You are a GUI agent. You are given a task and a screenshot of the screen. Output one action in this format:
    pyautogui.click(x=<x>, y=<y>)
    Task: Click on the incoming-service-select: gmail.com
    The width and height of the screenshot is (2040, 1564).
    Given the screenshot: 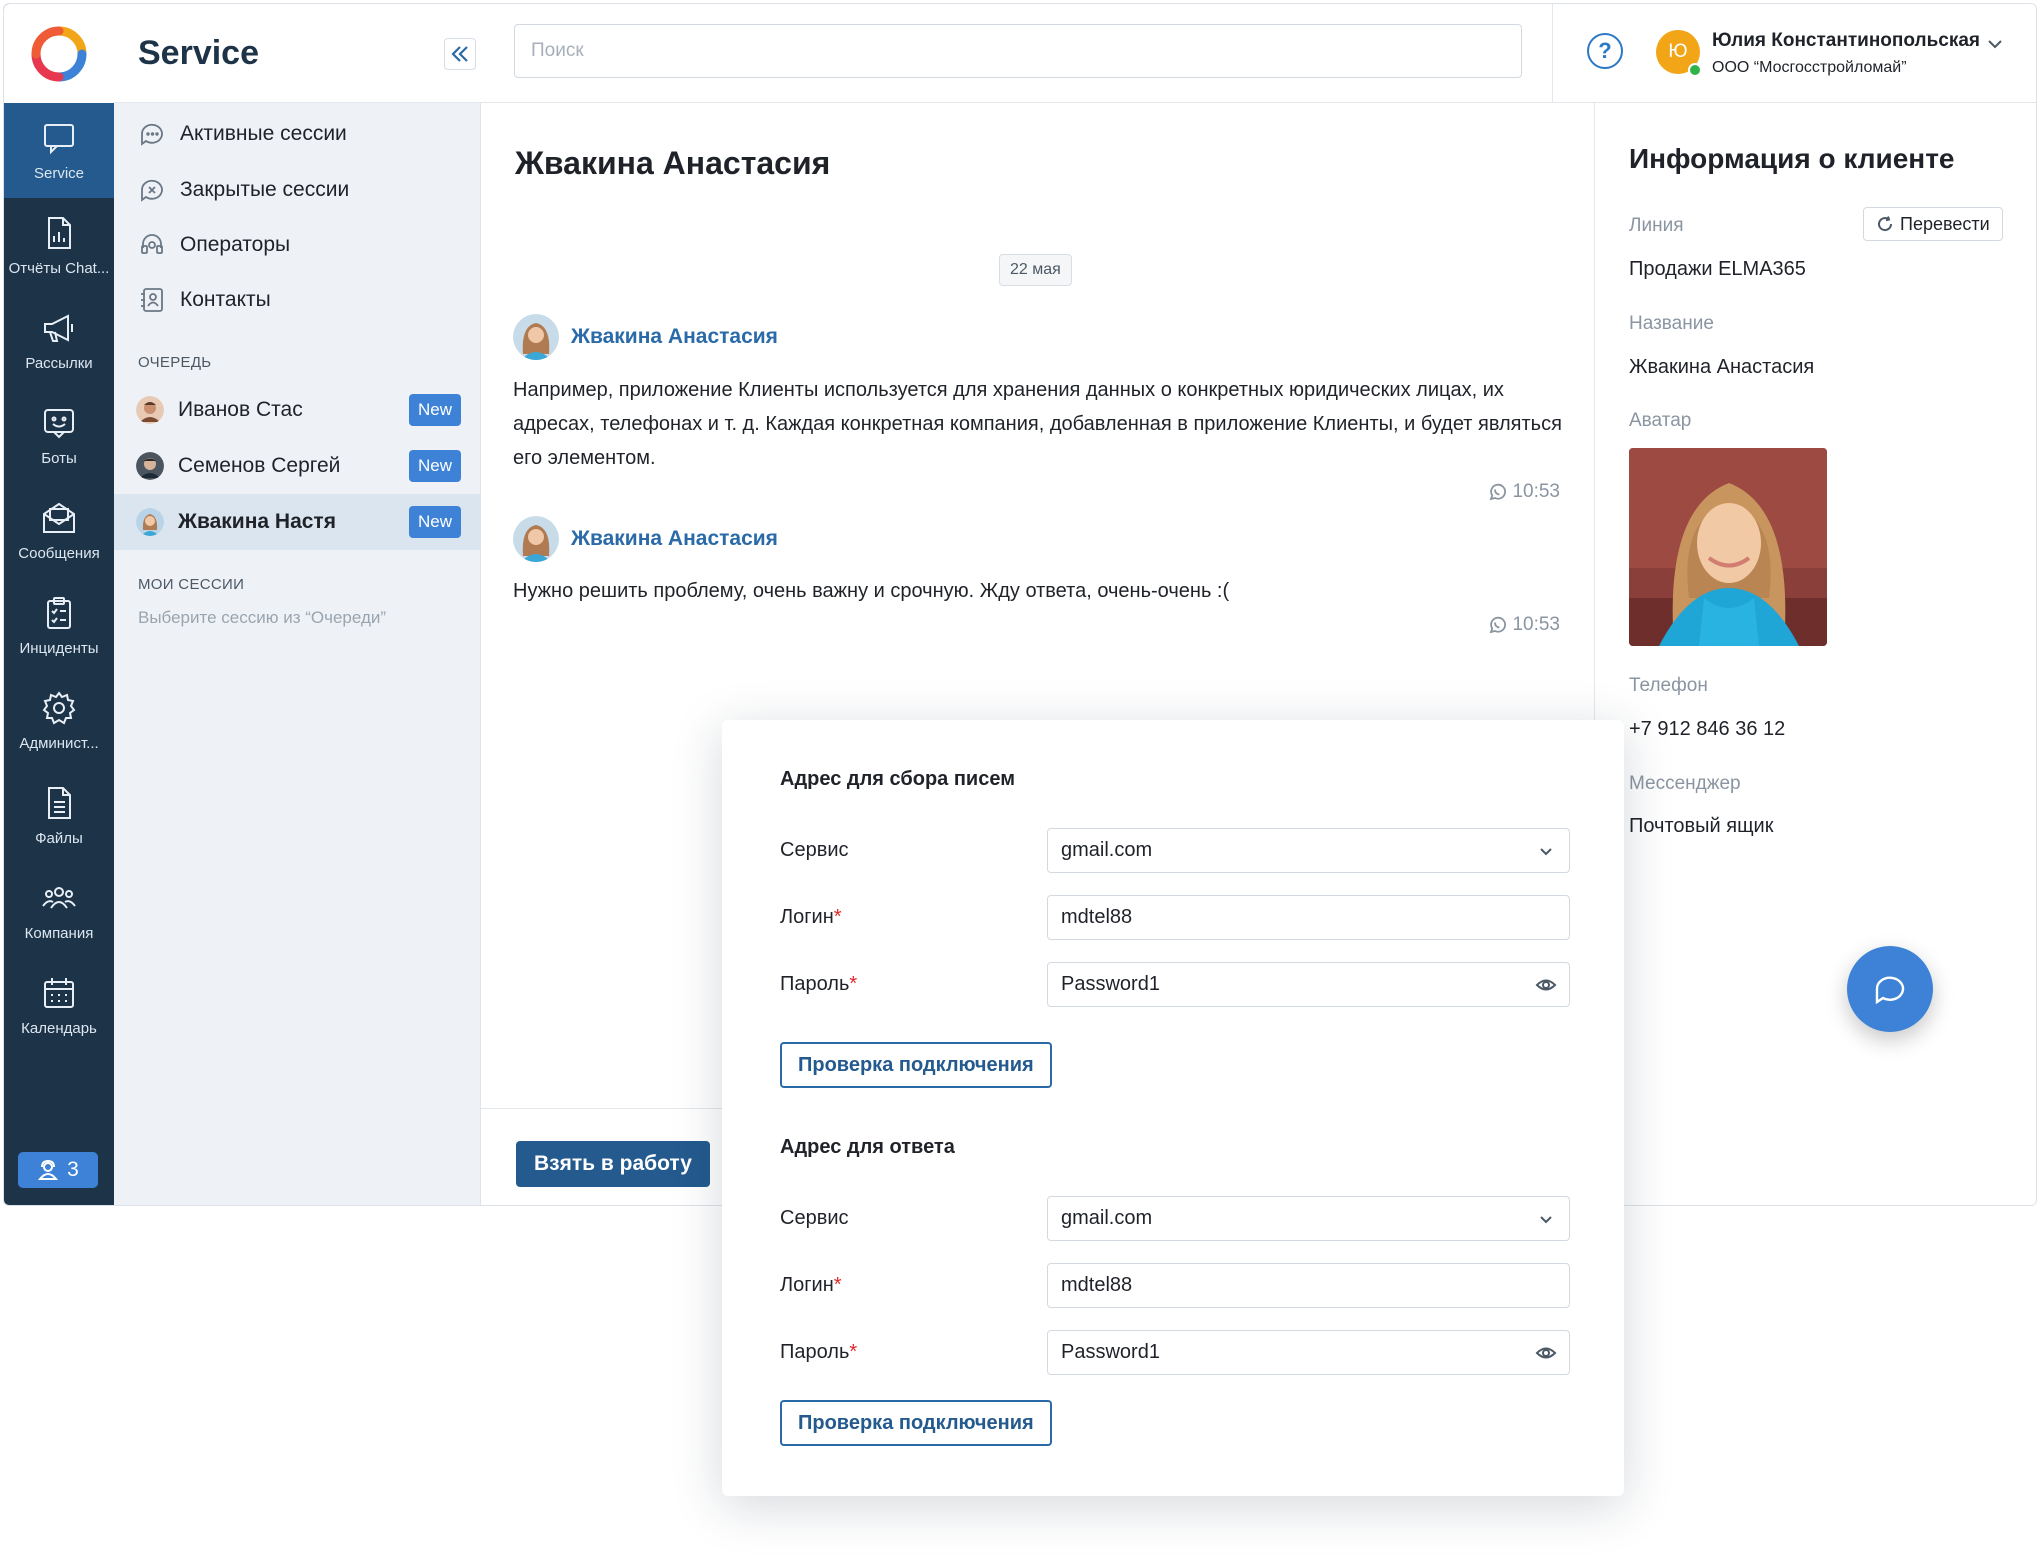 What is the action you would take?
    pyautogui.click(x=1308, y=850)
    